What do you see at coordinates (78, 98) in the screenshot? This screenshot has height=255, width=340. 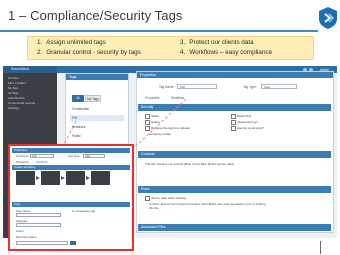 I see `filter-all-button: All` at bounding box center [78, 98].